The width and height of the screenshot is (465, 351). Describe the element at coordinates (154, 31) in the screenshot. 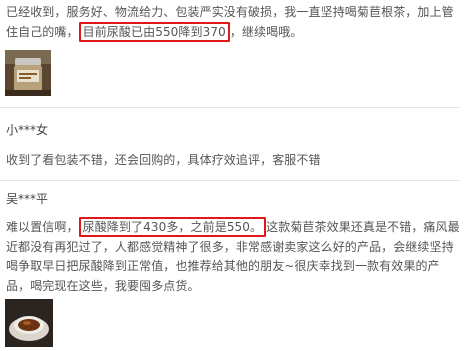

I see `highlighted-text: 目前尿酸已由550降到370` at that location.